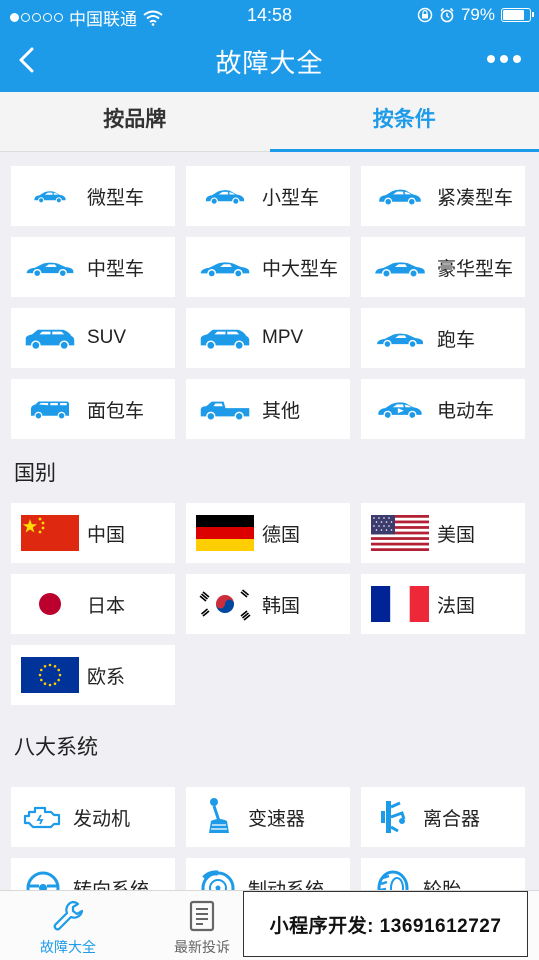 This screenshot has width=539, height=960. I want to click on item-label: 面包车, so click(116, 411).